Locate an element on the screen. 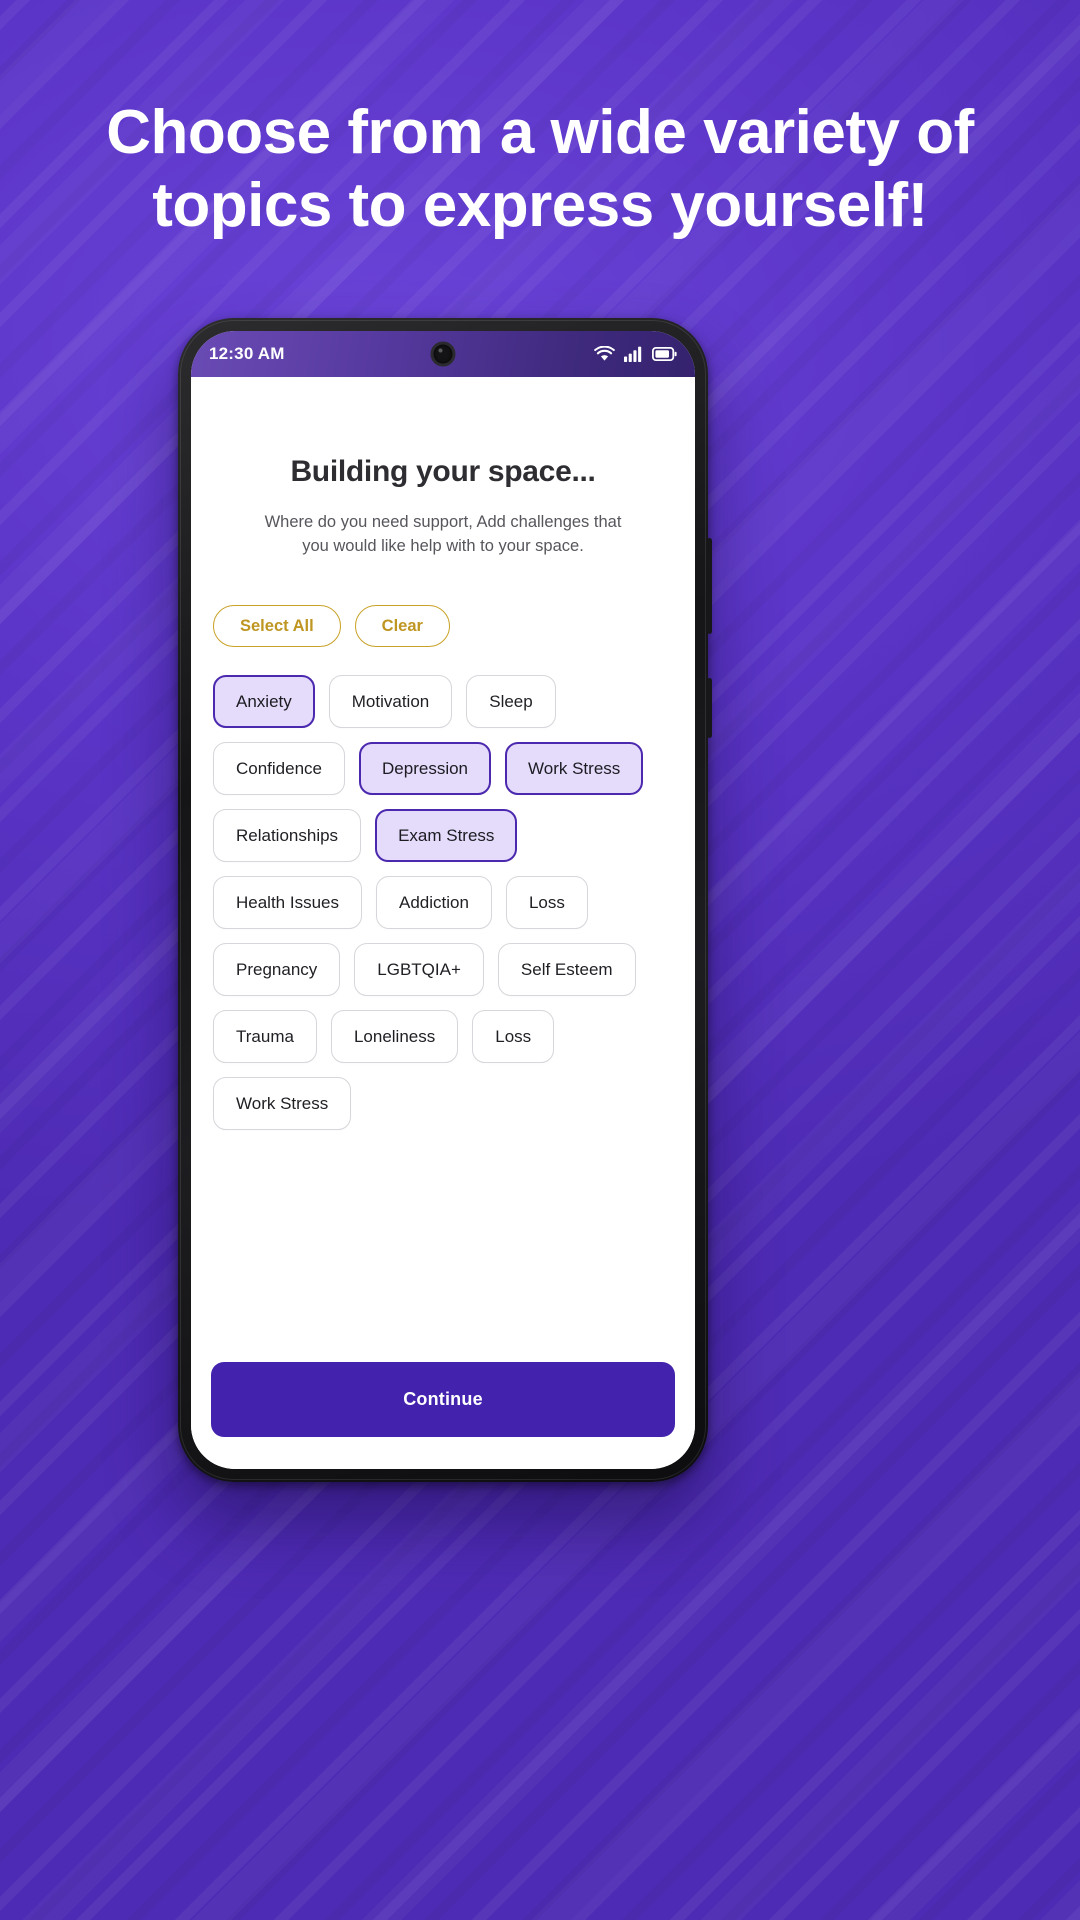  topic-chip: Depression is located at coordinates (425, 769).